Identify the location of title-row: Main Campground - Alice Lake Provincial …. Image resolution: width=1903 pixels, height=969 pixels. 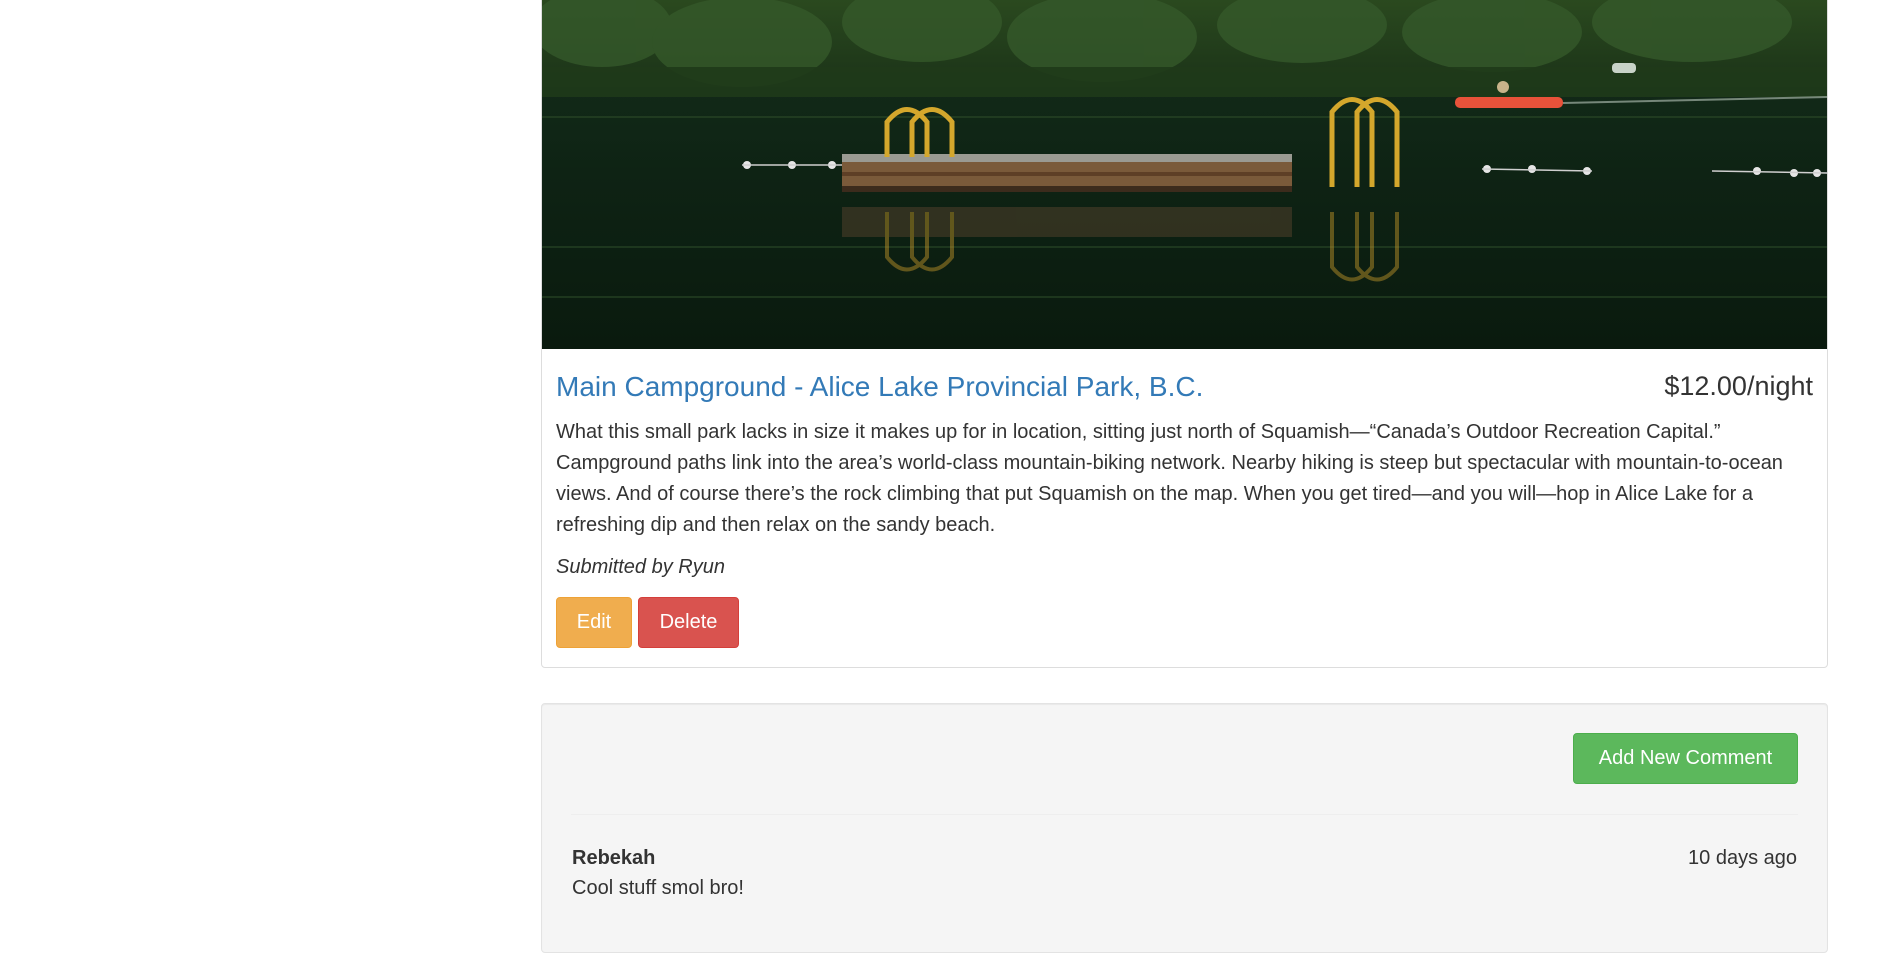
(1184, 383).